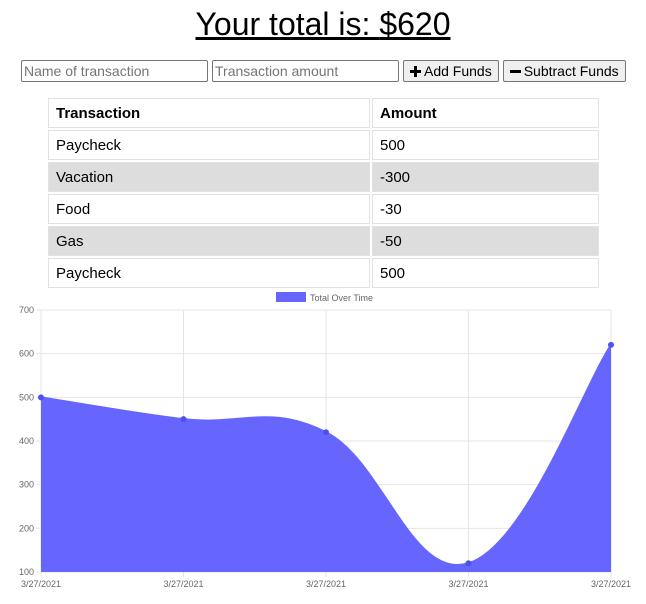 The image size is (646, 604). Describe the element at coordinates (485, 241) in the screenshot. I see `transaction-amount-cell: -50` at that location.